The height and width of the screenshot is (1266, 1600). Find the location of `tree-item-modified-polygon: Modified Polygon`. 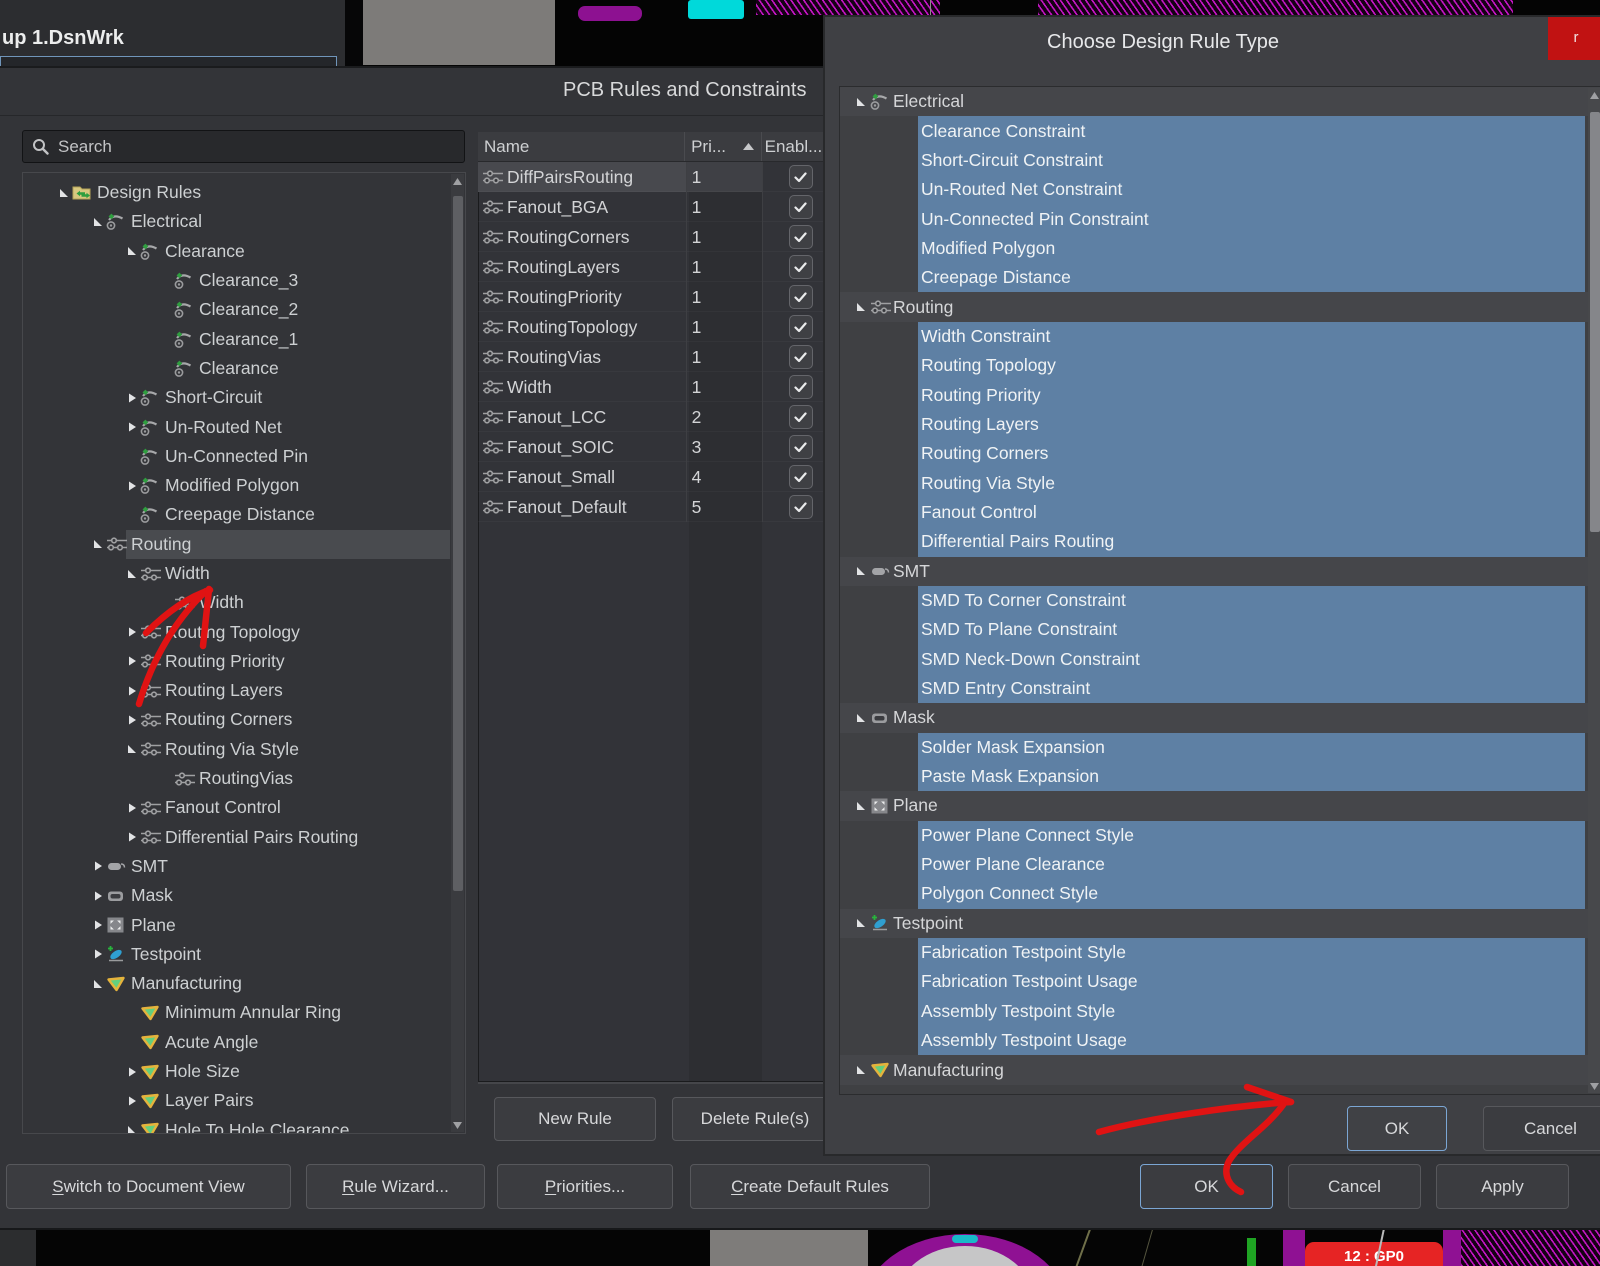

tree-item-modified-polygon: Modified Polygon is located at coordinates (236, 485).